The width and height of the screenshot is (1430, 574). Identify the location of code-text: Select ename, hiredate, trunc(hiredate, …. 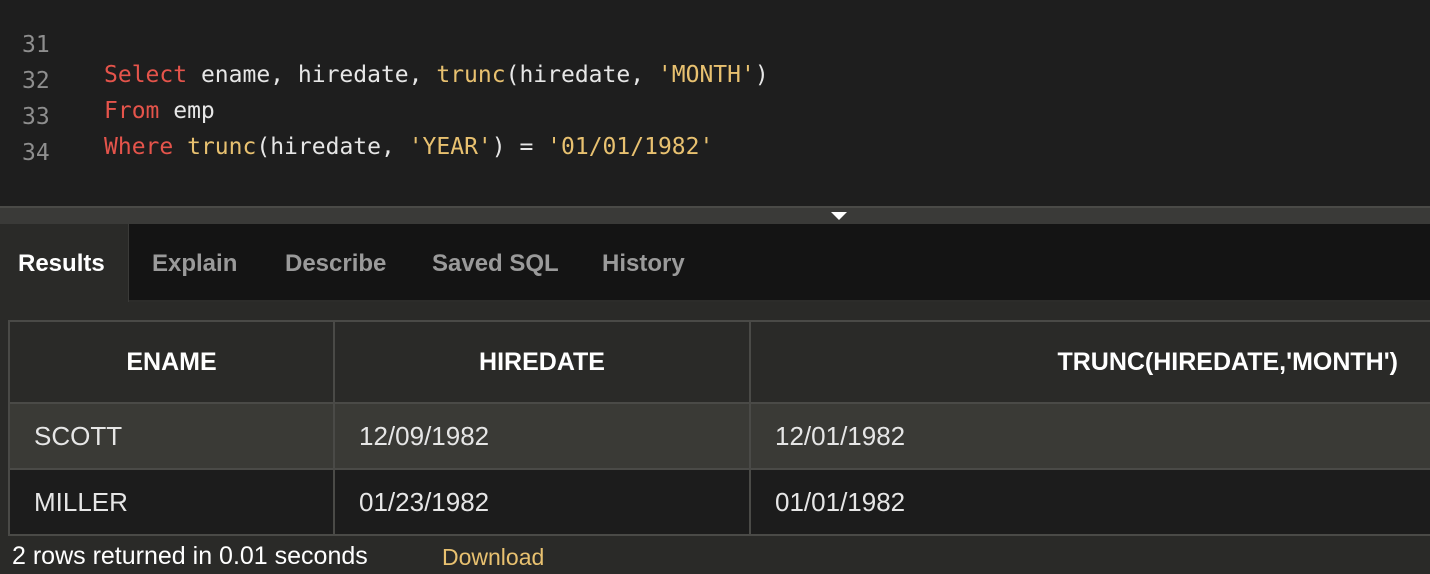
(436, 75).